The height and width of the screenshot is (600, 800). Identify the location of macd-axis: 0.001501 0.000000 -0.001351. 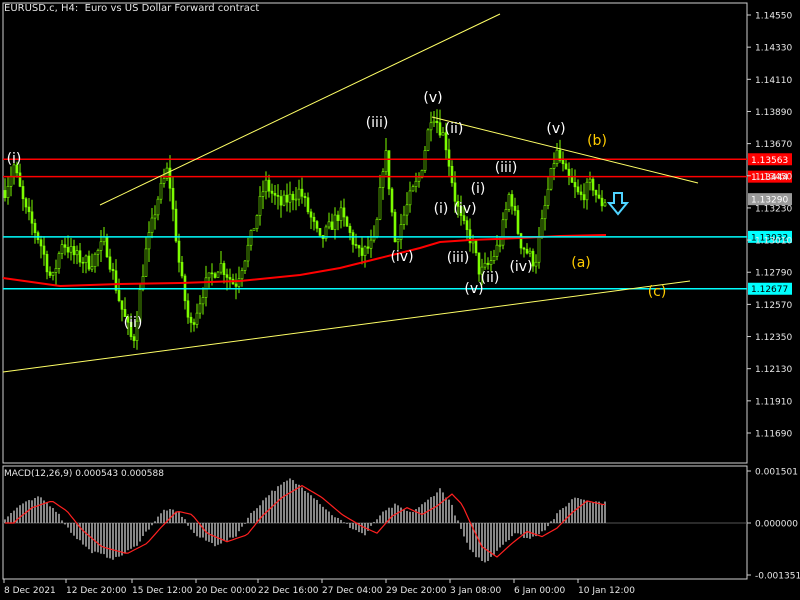
(773, 525).